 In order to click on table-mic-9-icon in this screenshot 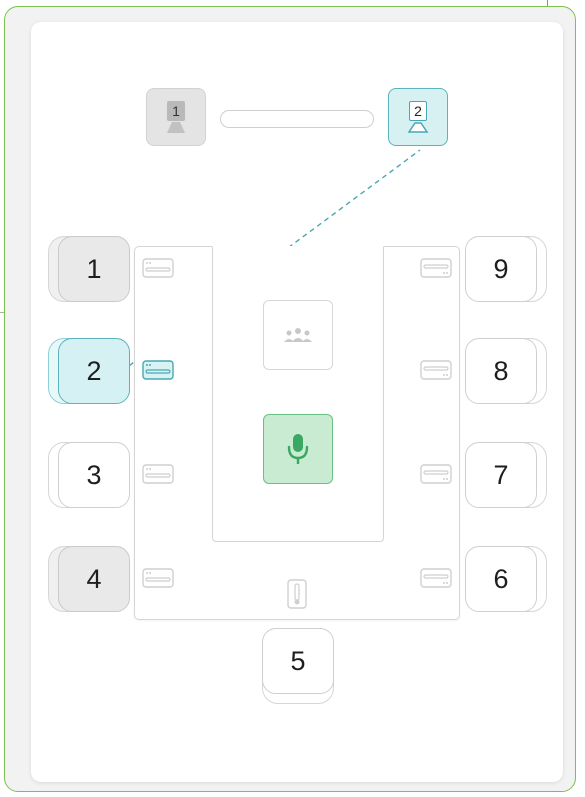, I will do `click(436, 268)`.